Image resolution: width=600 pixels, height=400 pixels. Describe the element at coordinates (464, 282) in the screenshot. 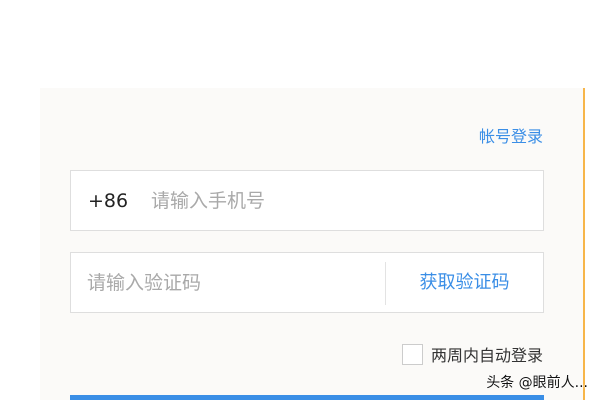

I see `get-code-button: 获取验证码` at that location.